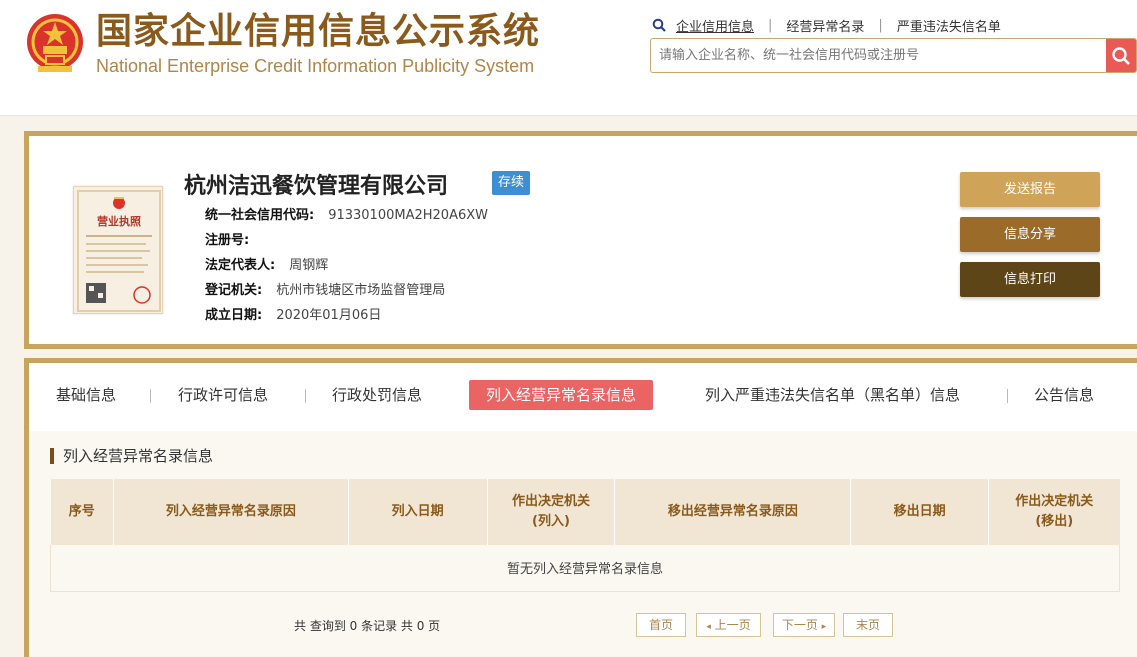 The height and width of the screenshot is (657, 1137). Describe the element at coordinates (1030, 189) in the screenshot. I see `send-report-button: 发送报告` at that location.